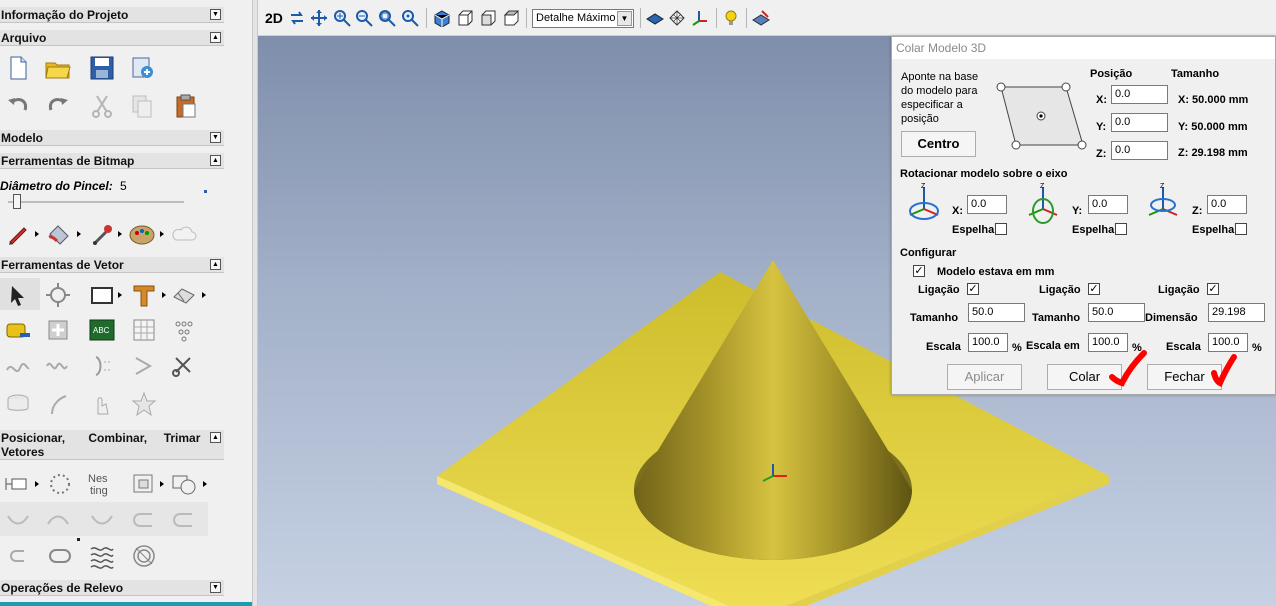 This screenshot has height=606, width=1276. What do you see at coordinates (297, 18) in the screenshot?
I see `rotate-view-icon` at bounding box center [297, 18].